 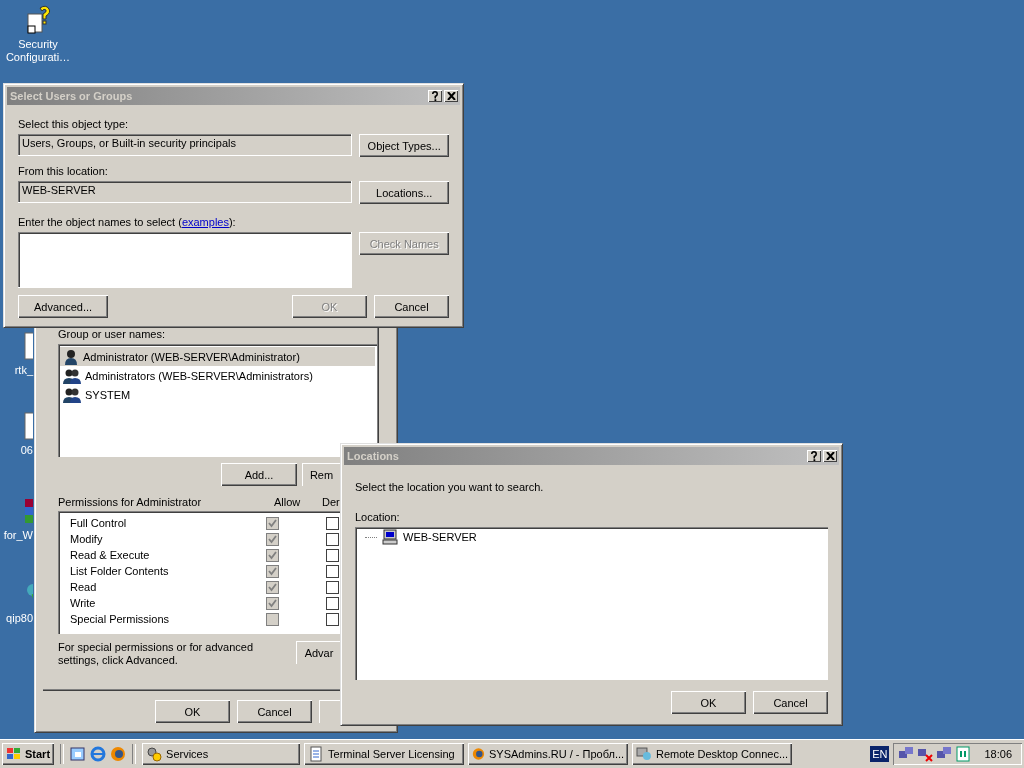 I want to click on location-field: WEB-SERVER, so click(x=185, y=192).